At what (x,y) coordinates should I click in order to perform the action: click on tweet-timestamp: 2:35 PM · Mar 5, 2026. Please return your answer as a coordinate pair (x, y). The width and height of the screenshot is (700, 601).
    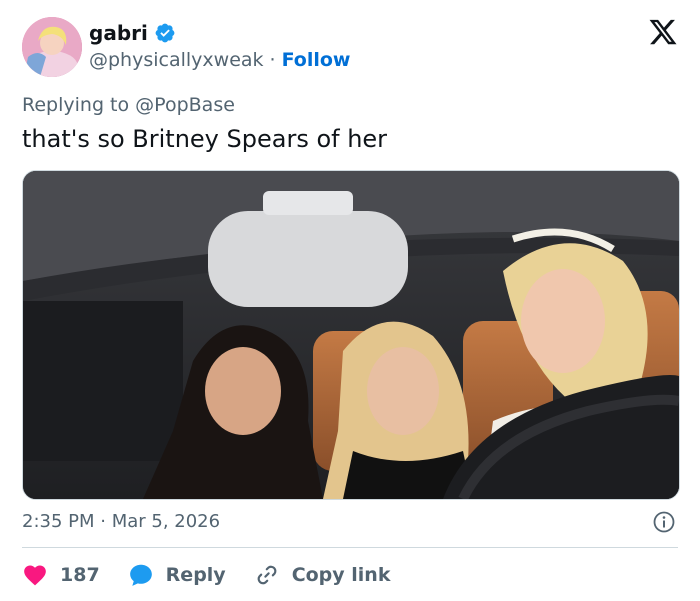
    Looking at the image, I should click on (121, 522).